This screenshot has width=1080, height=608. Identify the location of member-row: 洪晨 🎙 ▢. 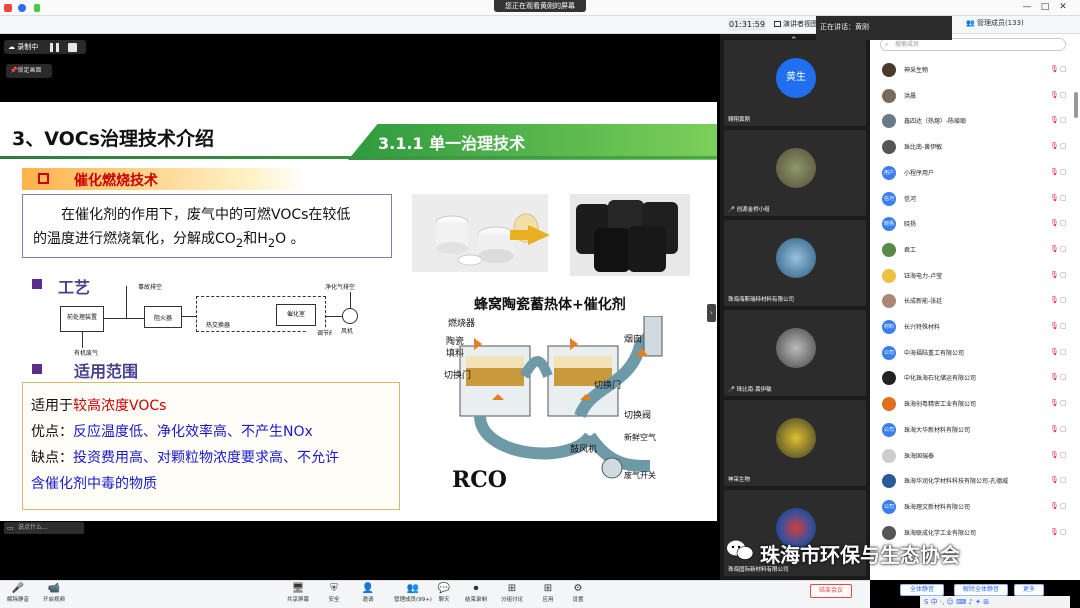
(974, 96).